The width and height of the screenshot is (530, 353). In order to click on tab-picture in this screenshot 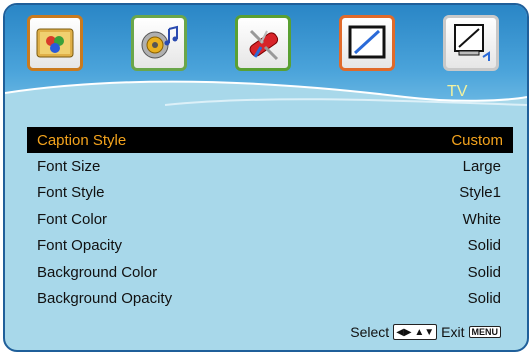, I will do `click(55, 43)`.